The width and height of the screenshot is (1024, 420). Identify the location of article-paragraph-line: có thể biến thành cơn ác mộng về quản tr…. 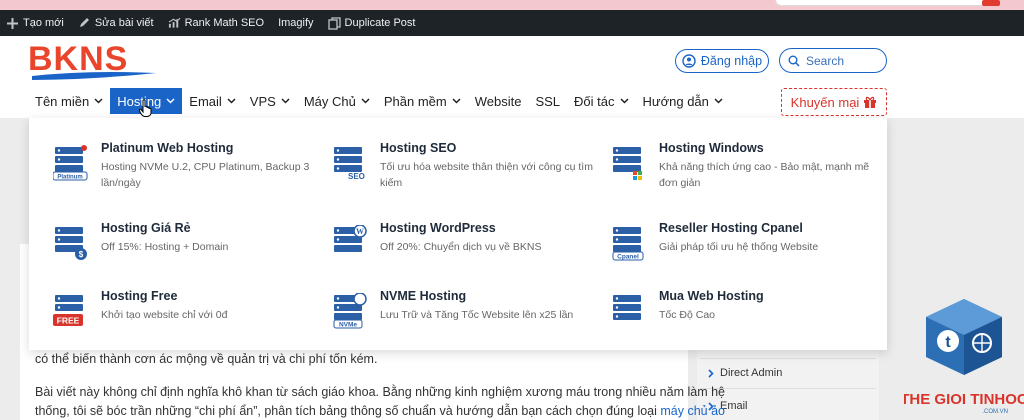
(206, 359).